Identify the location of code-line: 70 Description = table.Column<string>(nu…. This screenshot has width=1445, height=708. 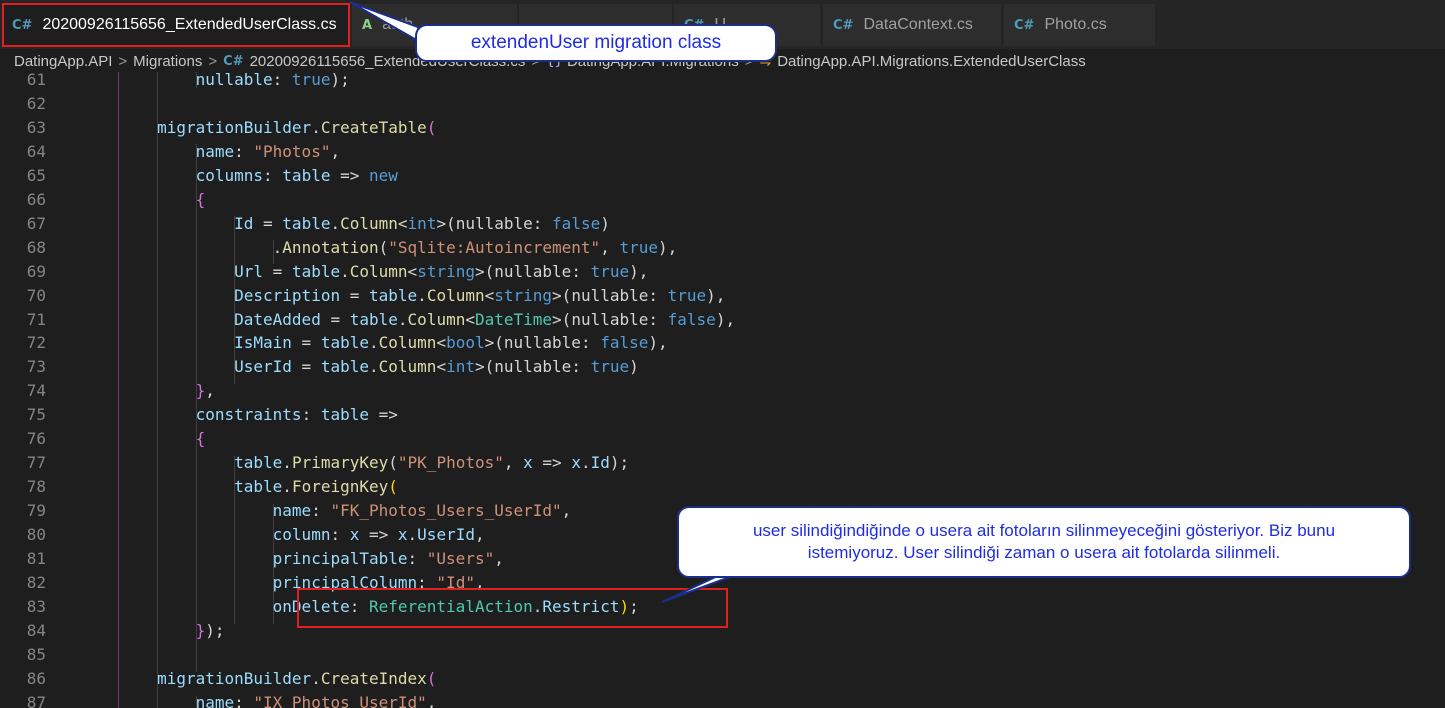
(722, 296).